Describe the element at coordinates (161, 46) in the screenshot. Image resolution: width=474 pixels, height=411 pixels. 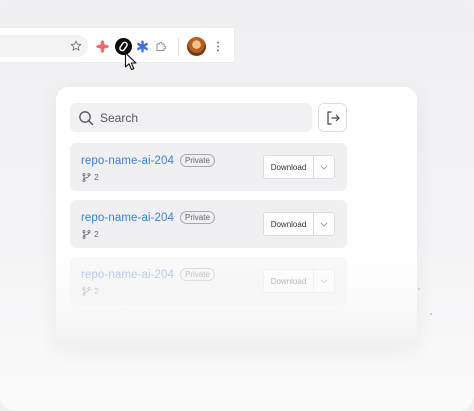
I see `puzzle-extensions-icon` at that location.